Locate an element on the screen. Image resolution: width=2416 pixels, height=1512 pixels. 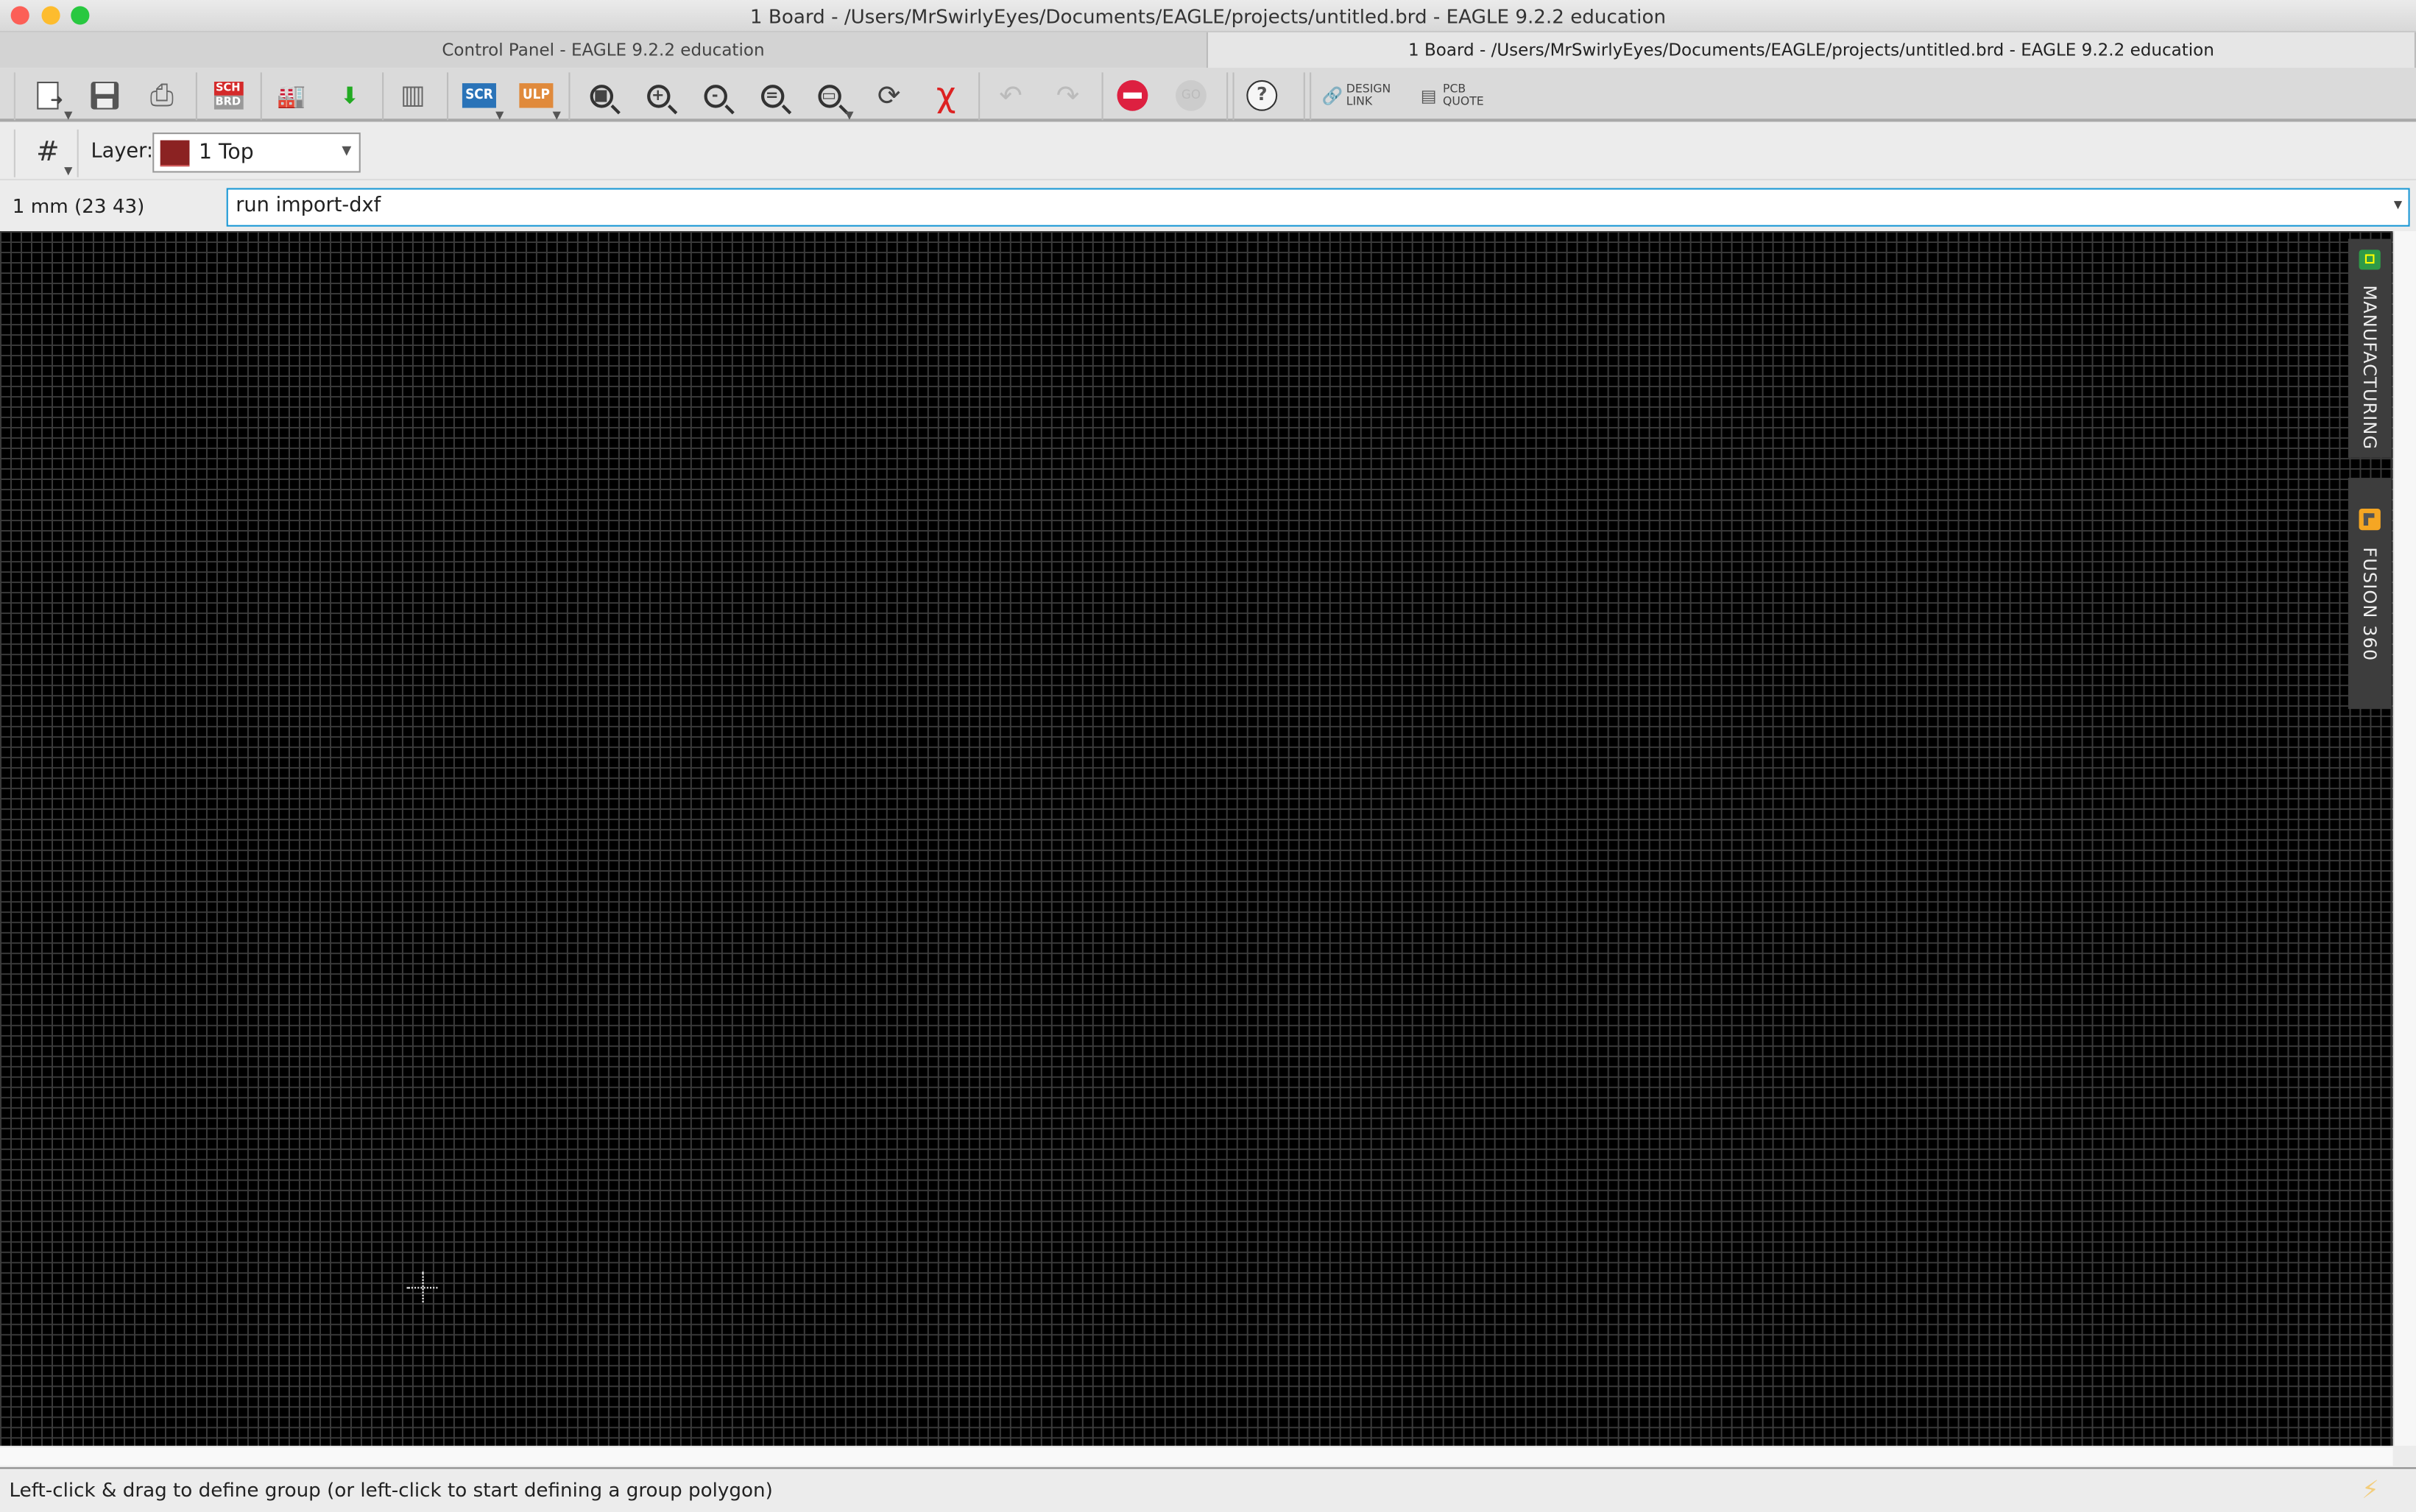
zoom-select-button: ▭ ▼ is located at coordinates (831, 98).